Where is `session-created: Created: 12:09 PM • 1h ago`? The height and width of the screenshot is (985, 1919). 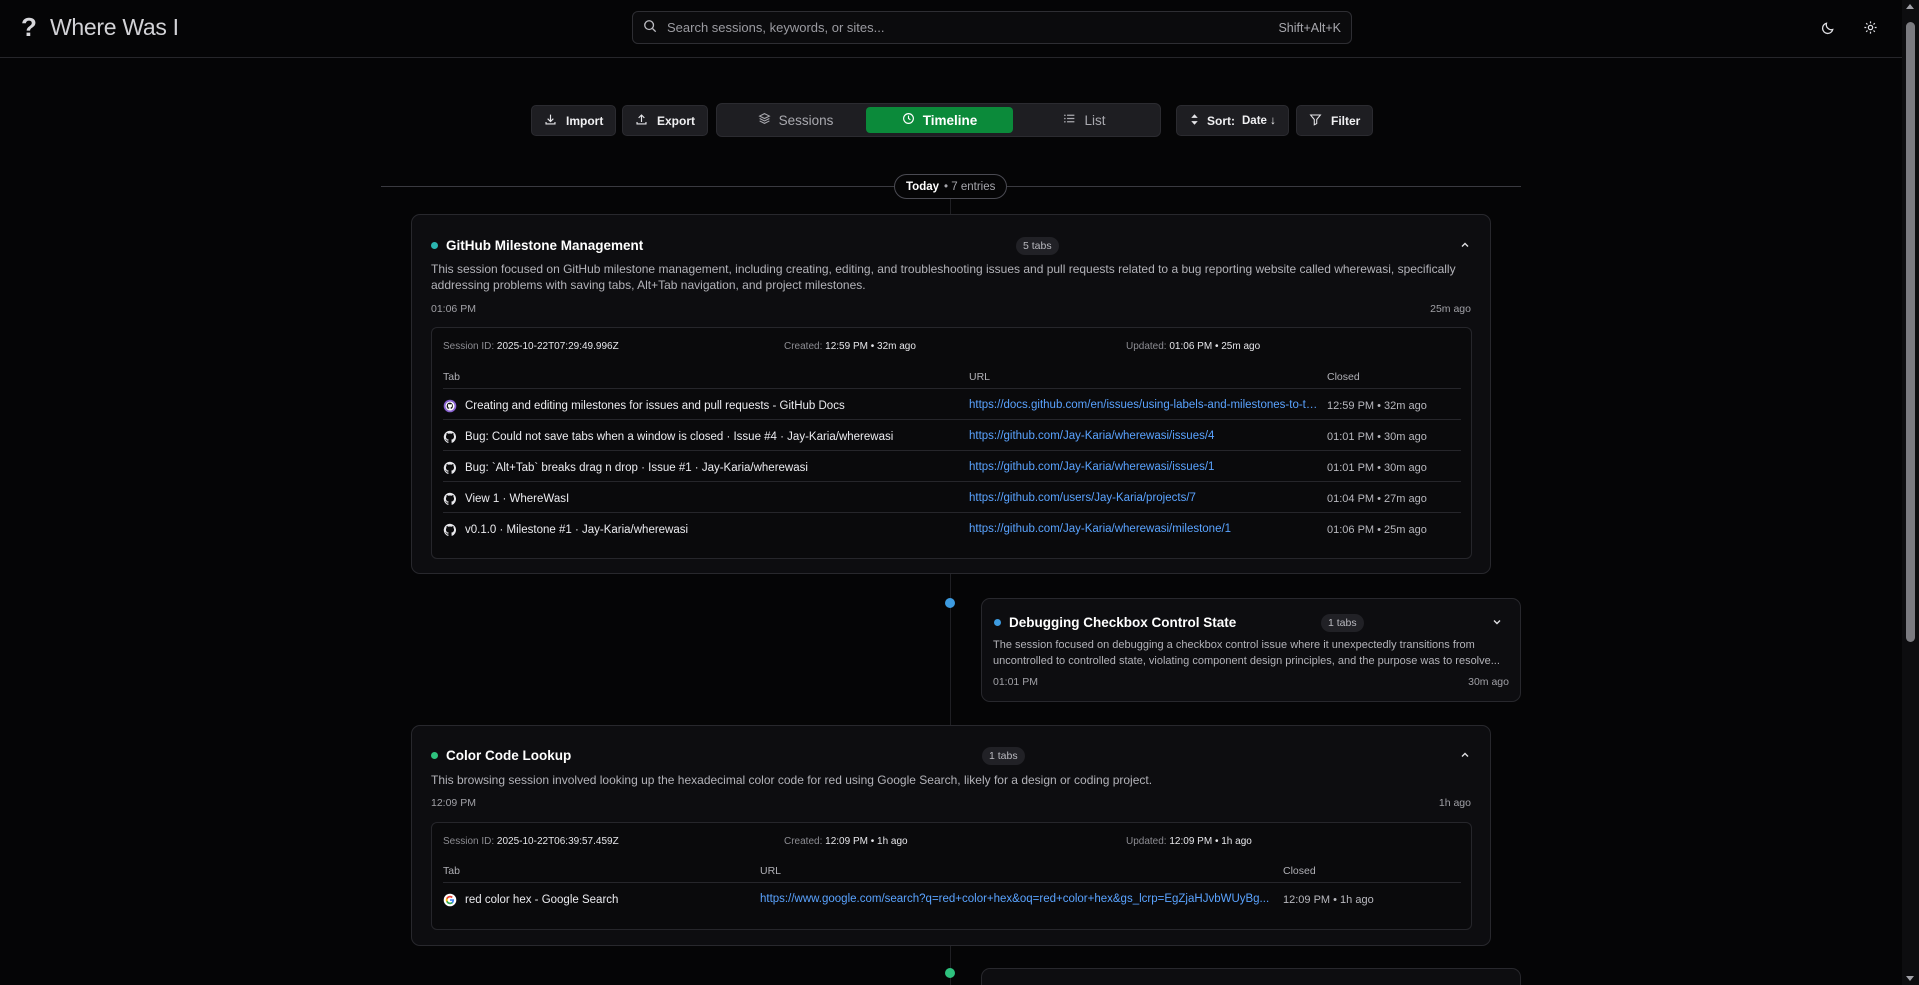 session-created: Created: 12:09 PM • 1h ago is located at coordinates (846, 841).